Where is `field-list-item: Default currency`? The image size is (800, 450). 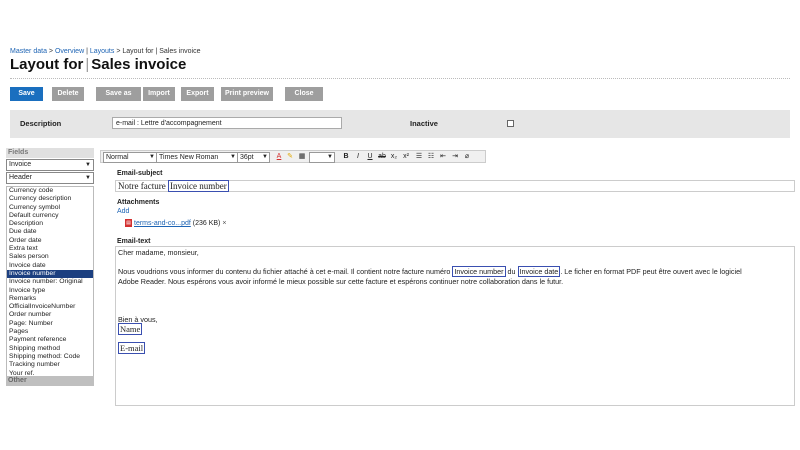 field-list-item: Default currency is located at coordinates (50, 216).